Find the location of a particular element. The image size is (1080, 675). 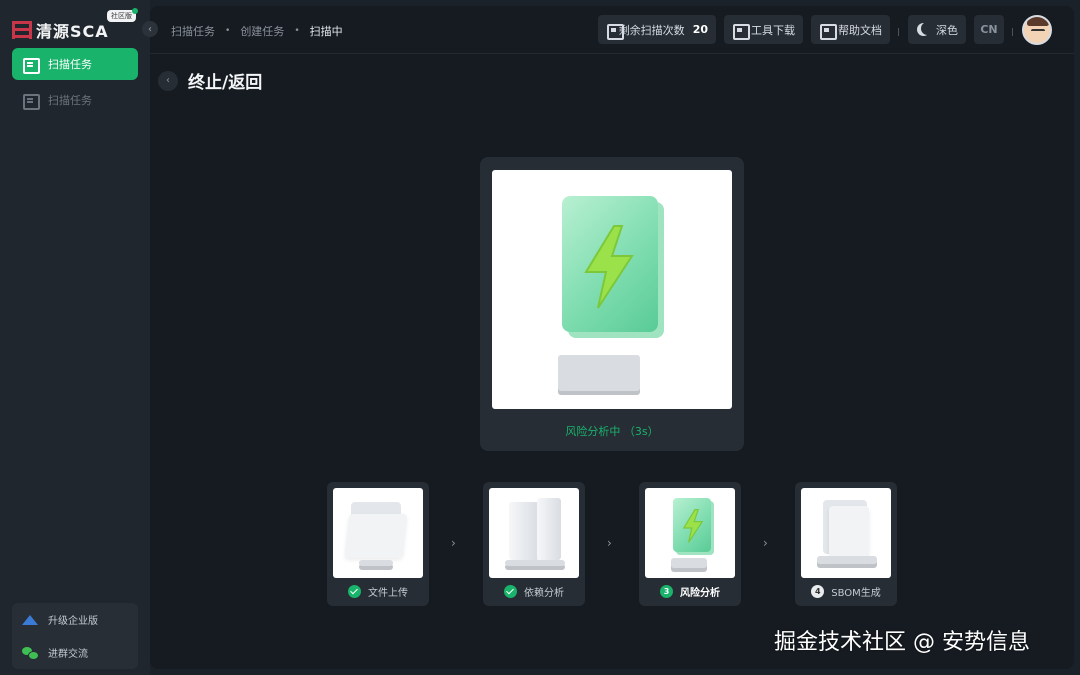

step-label: 依赖分析 is located at coordinates (534, 591).